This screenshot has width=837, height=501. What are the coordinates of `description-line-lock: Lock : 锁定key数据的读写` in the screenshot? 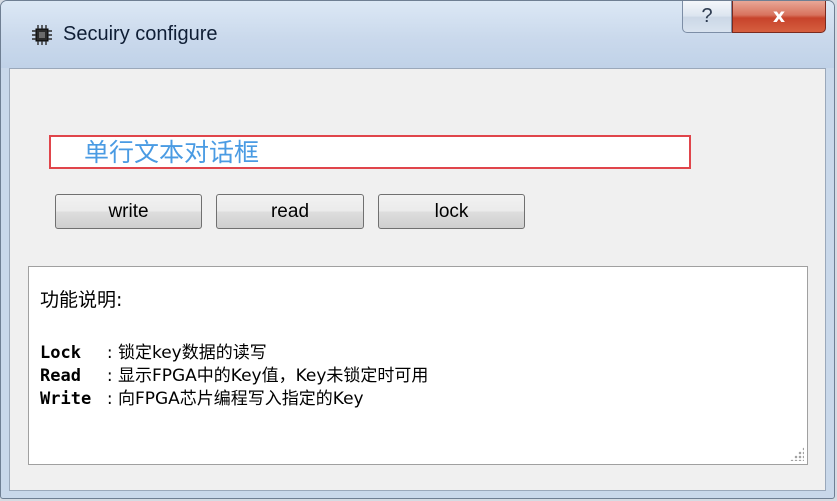 It's located at (153, 350).